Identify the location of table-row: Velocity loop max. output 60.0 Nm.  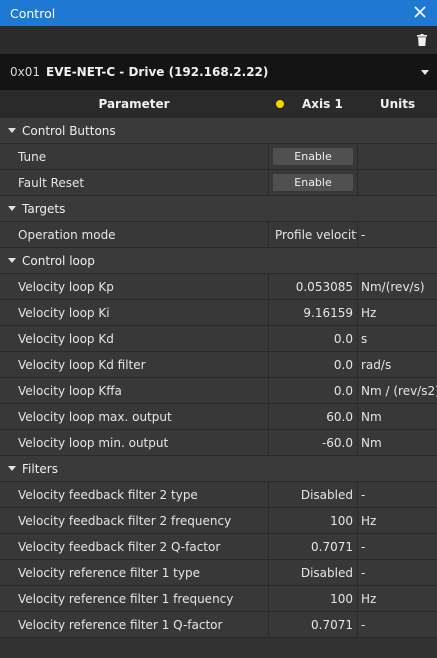
(218, 417).